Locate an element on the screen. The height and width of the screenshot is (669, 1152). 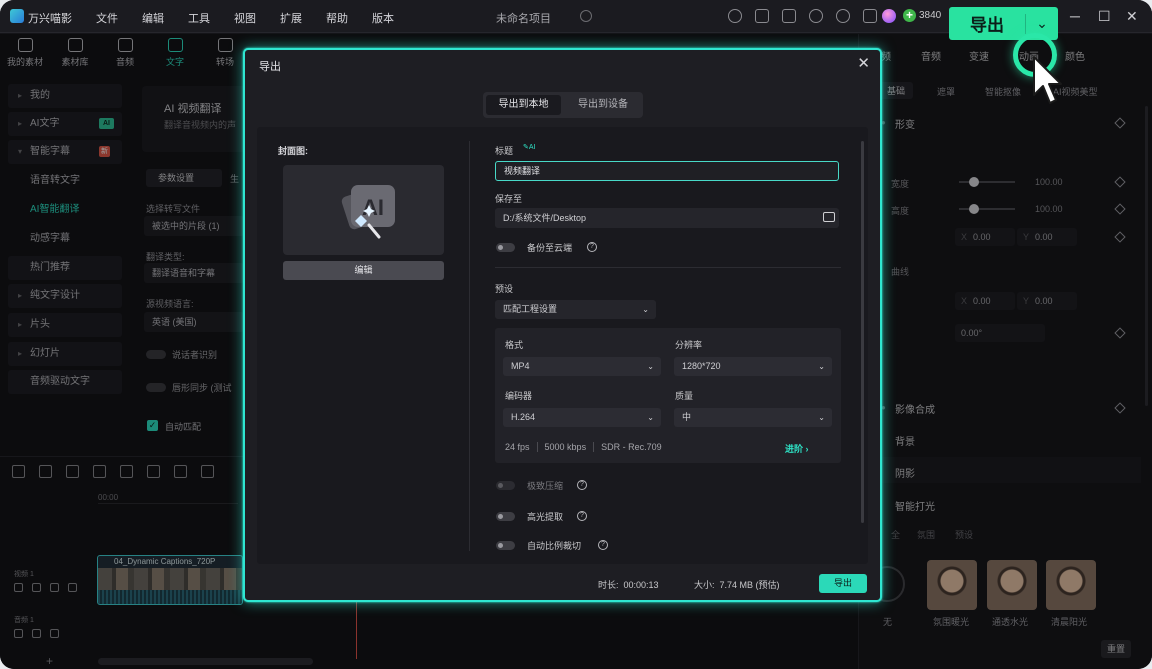
encoder-value: H.264 is located at coordinates (523, 417).